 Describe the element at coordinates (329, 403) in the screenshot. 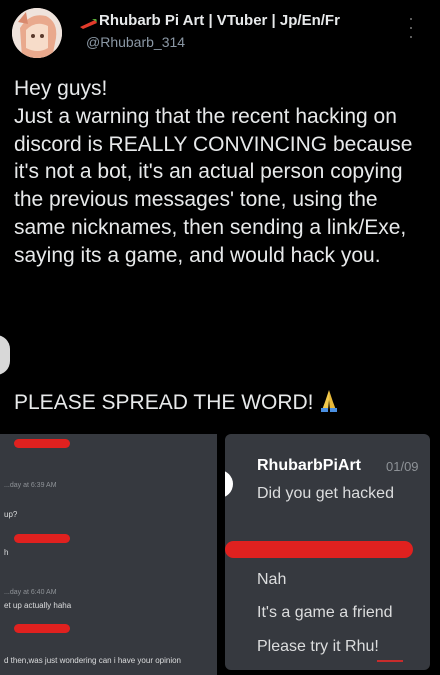

I see `folded-hands-icon` at that location.